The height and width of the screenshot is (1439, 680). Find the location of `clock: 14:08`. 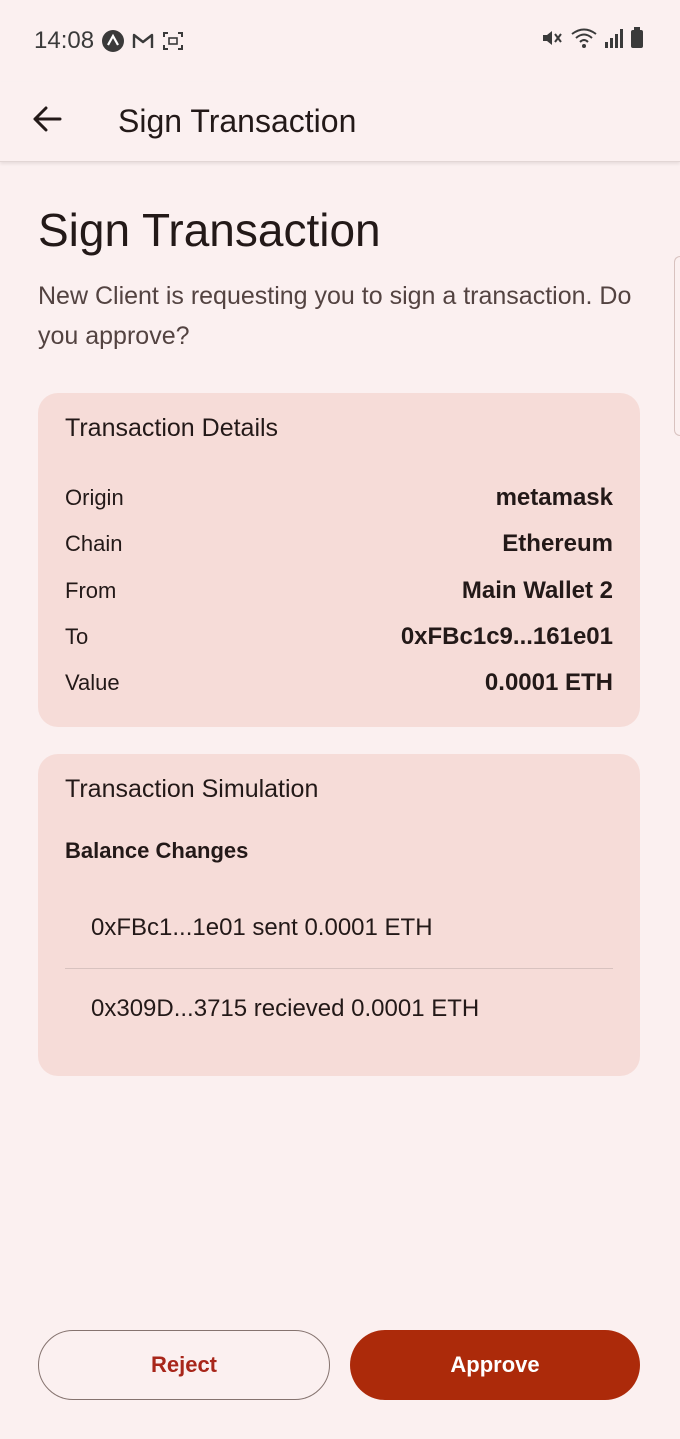

clock: 14:08 is located at coordinates (64, 40).